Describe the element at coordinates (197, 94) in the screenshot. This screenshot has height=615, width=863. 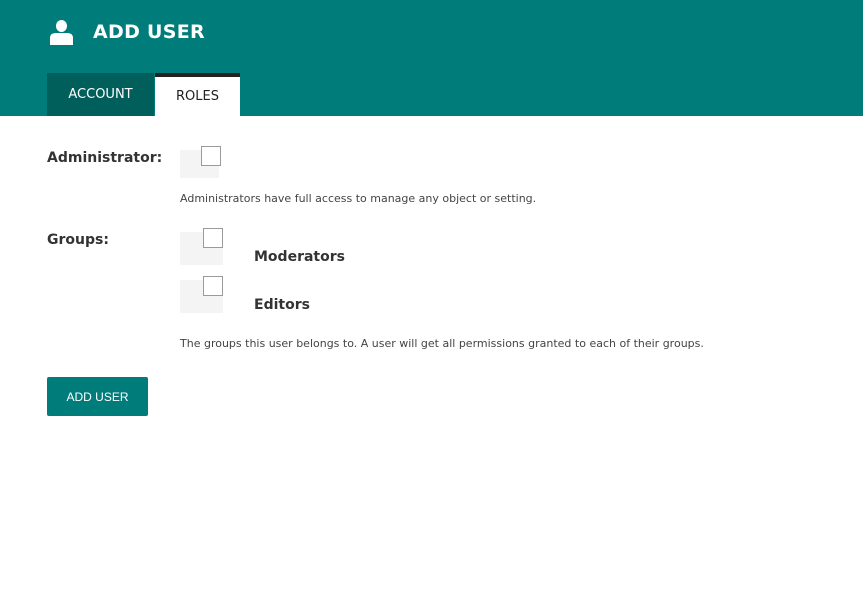
I see `tab-roles: ROLES` at that location.